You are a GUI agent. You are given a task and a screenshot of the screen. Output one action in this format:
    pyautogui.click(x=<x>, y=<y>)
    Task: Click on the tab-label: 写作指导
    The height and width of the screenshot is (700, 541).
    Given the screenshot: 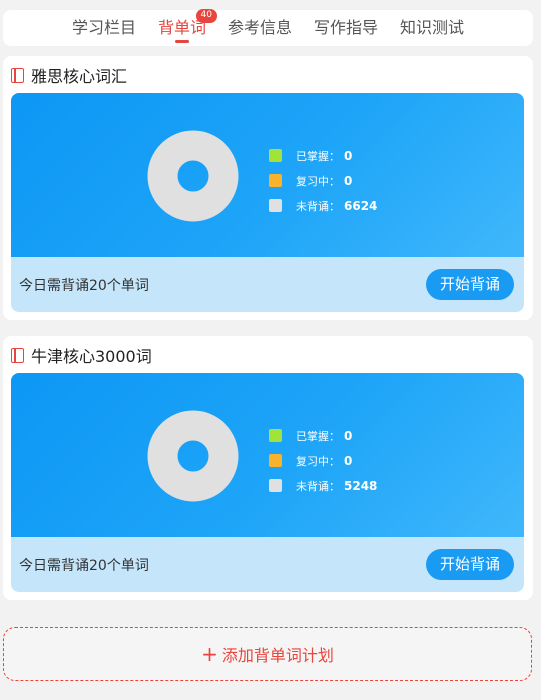 What is the action you would take?
    pyautogui.click(x=346, y=27)
    